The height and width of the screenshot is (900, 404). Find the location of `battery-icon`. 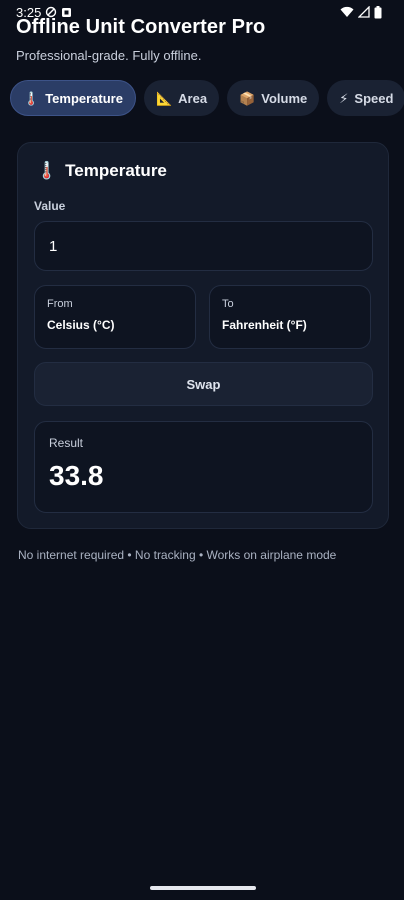

battery-icon is located at coordinates (378, 11).